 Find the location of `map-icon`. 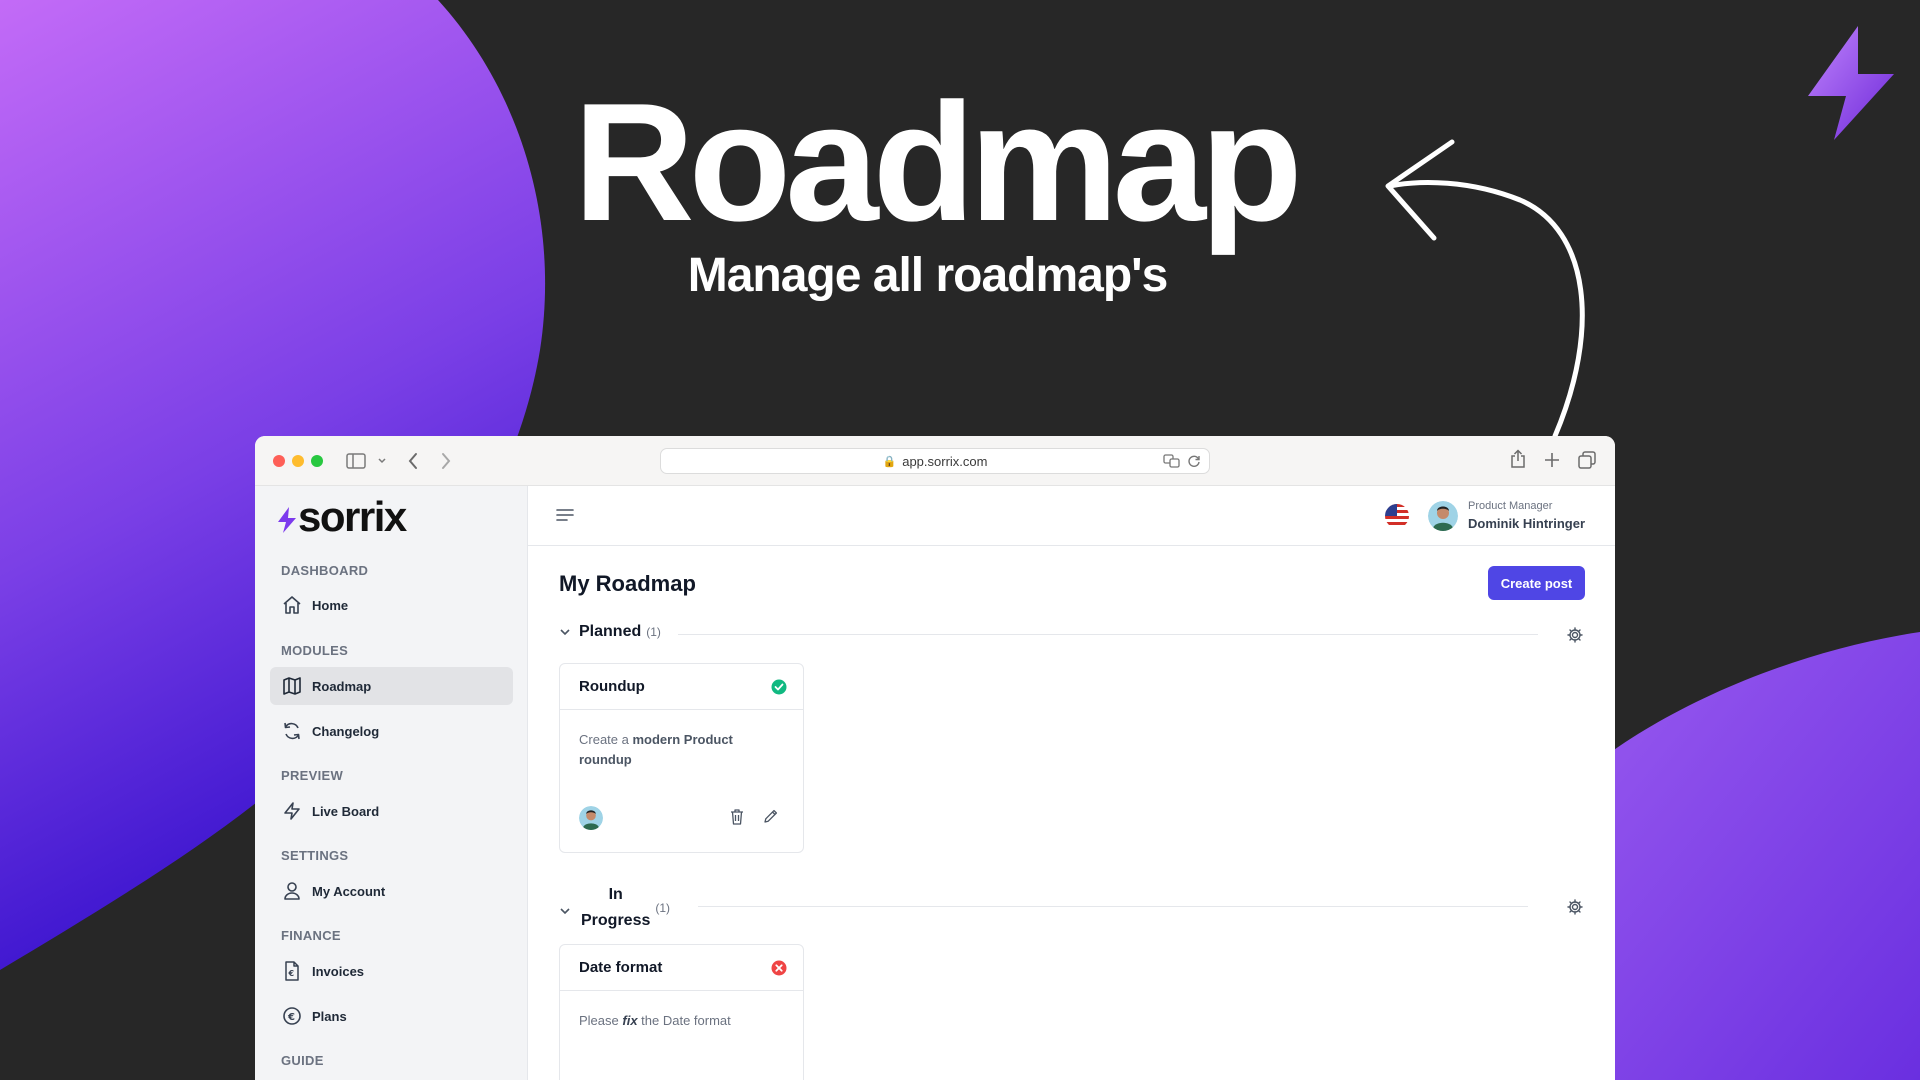

map-icon is located at coordinates (292, 686).